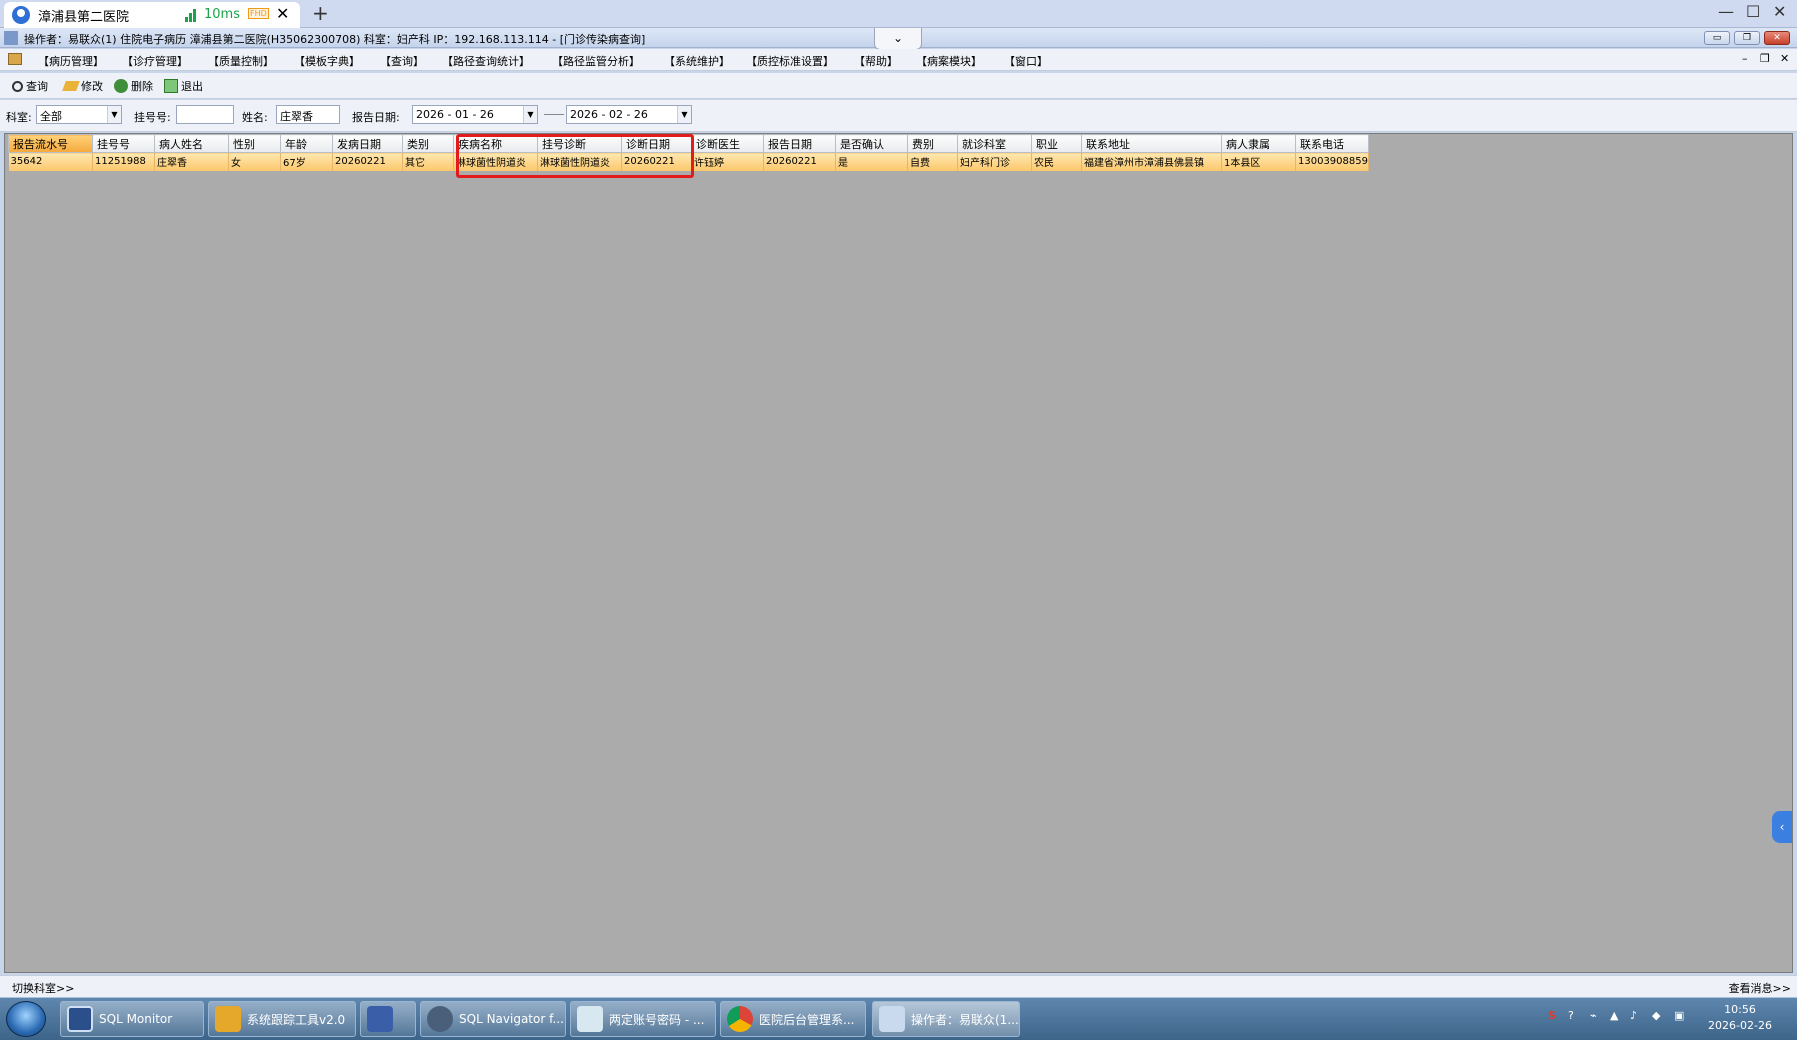 Image resolution: width=1797 pixels, height=1040 pixels. Describe the element at coordinates (495, 143) in the screenshot. I see `column-header: 疾病名称` at that location.